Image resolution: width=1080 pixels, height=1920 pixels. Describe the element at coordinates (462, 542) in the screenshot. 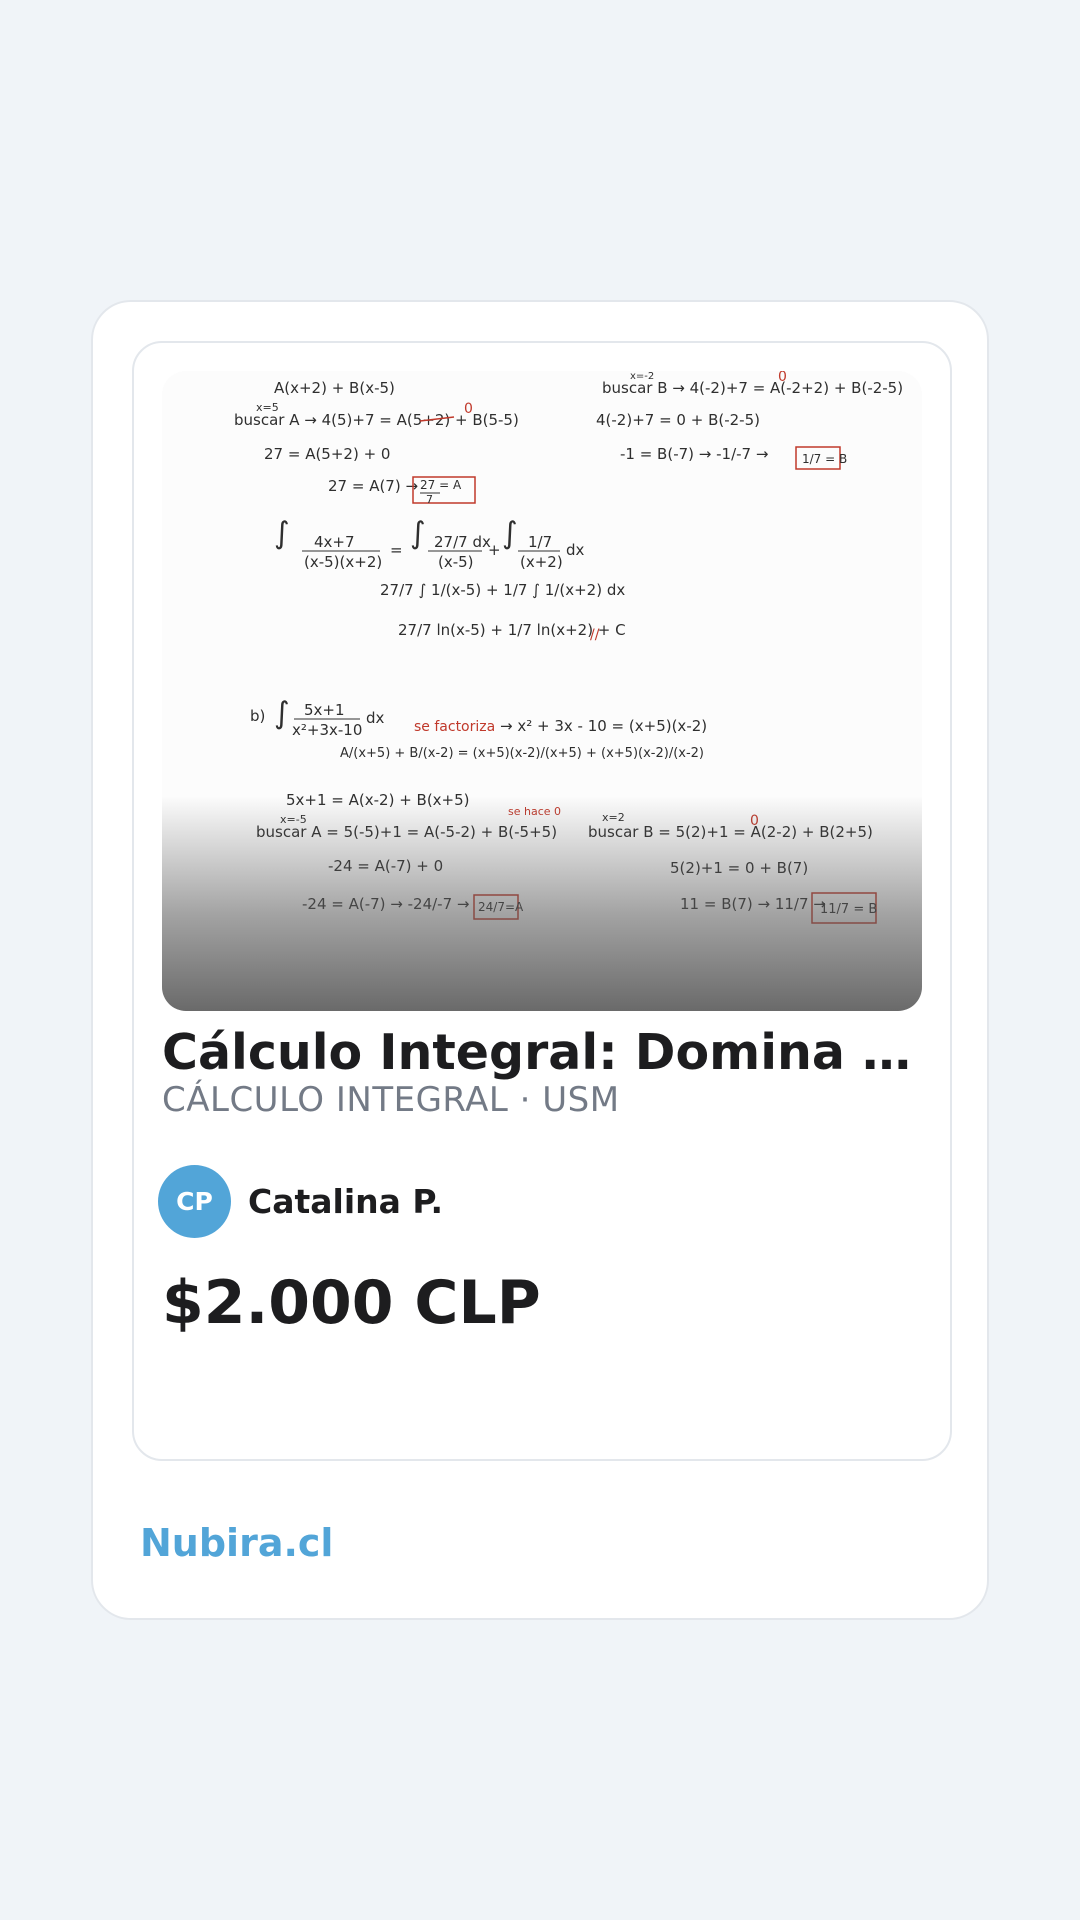

I see `svg-text: 27/7 dx` at that location.